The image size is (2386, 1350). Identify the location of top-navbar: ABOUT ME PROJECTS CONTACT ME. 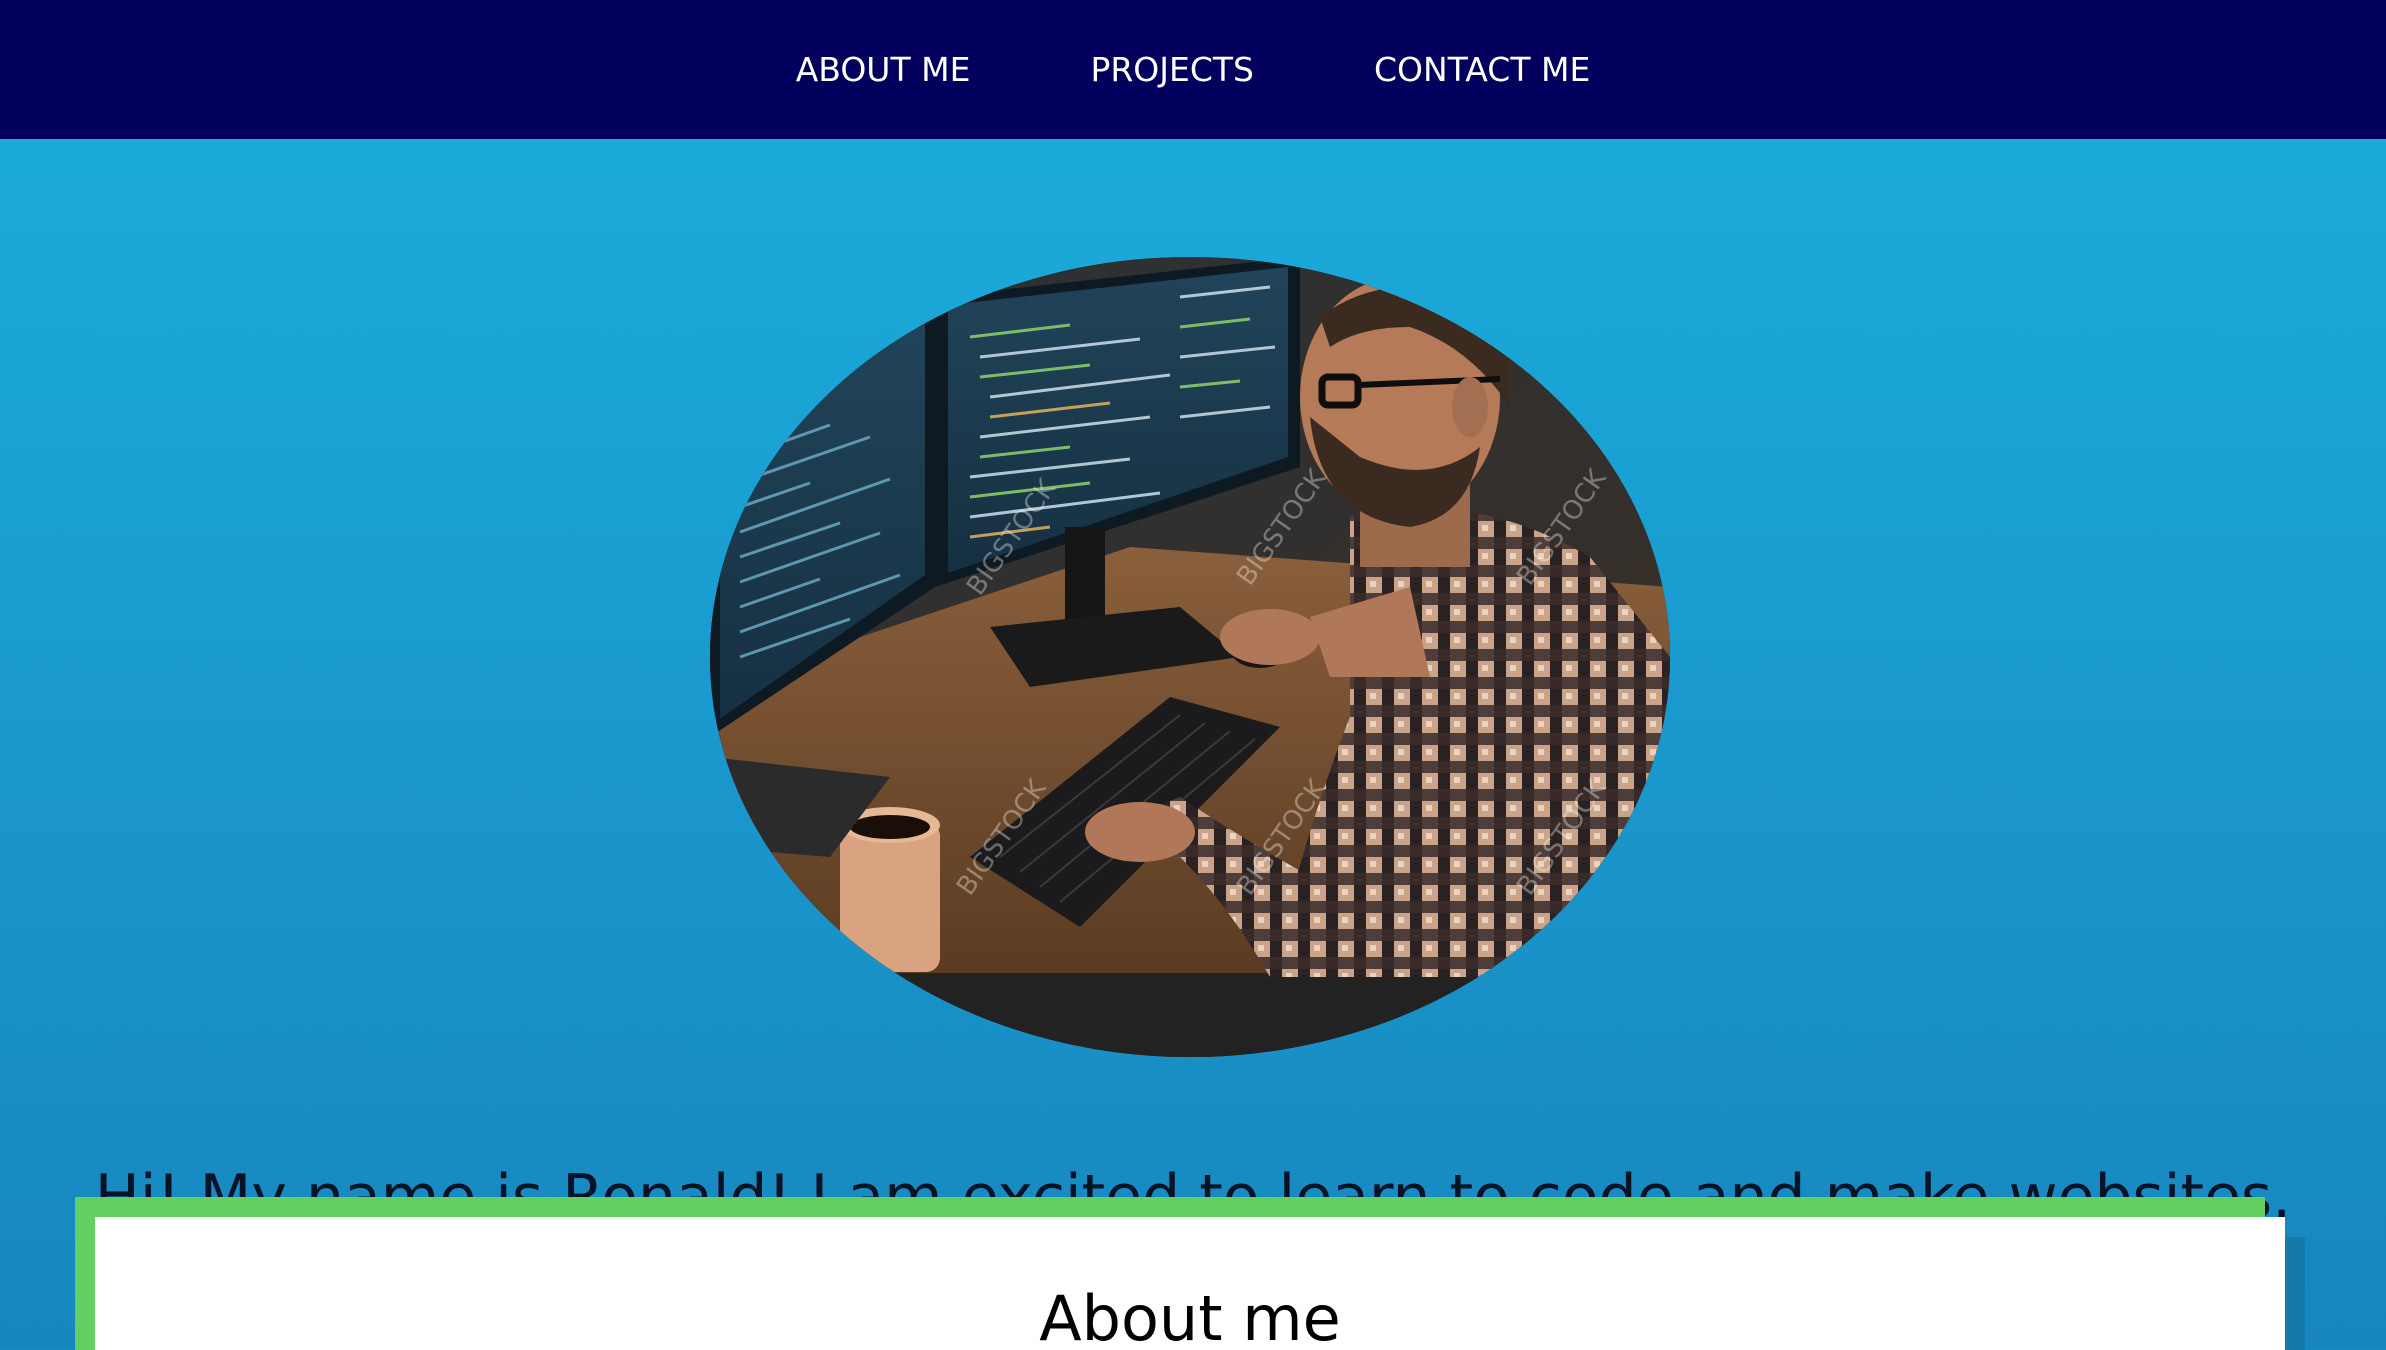
(1193, 69).